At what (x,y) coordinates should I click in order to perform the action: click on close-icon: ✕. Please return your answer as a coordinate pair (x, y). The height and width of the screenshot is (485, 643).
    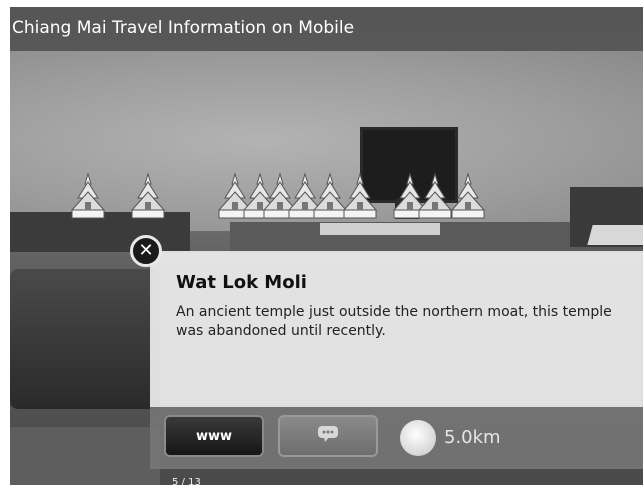
    Looking at the image, I should click on (146, 251).